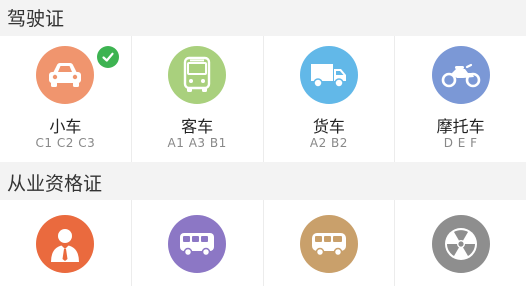 This screenshot has height=286, width=526. I want to click on bus-icon, so click(197, 75).